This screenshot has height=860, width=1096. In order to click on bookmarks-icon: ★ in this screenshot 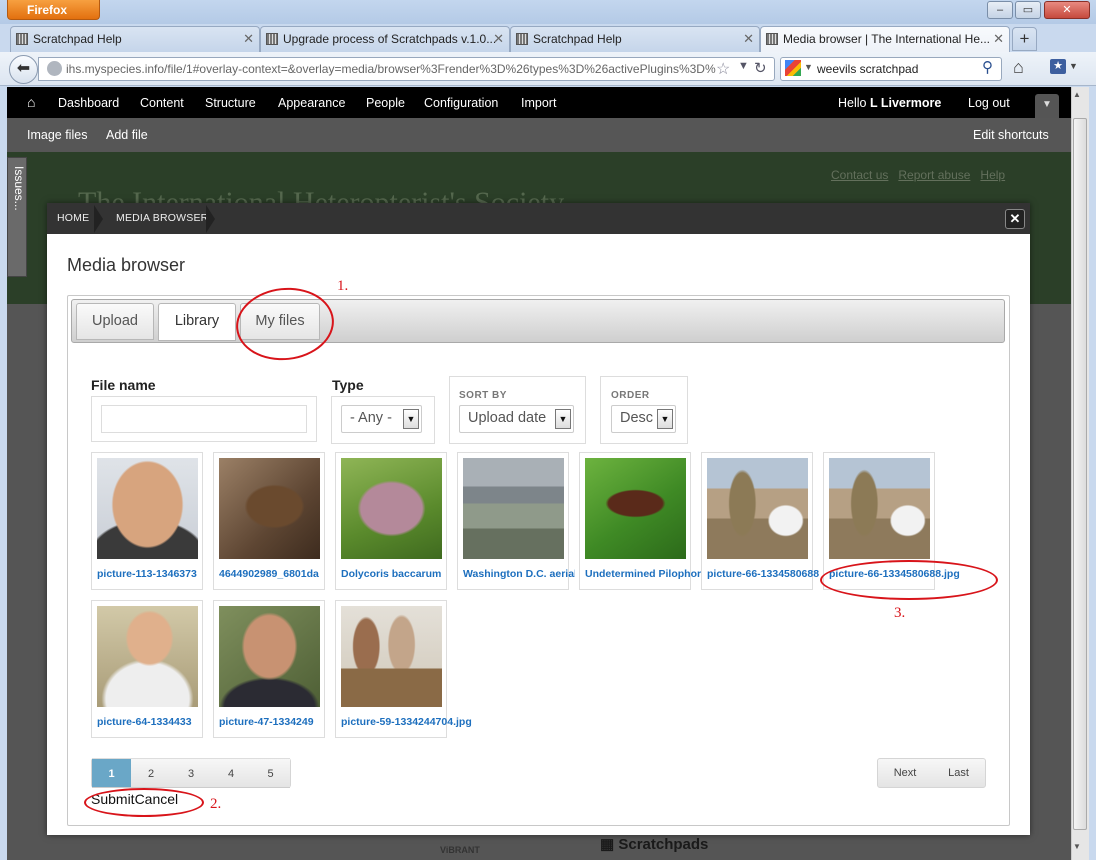, I will do `click(1058, 66)`.